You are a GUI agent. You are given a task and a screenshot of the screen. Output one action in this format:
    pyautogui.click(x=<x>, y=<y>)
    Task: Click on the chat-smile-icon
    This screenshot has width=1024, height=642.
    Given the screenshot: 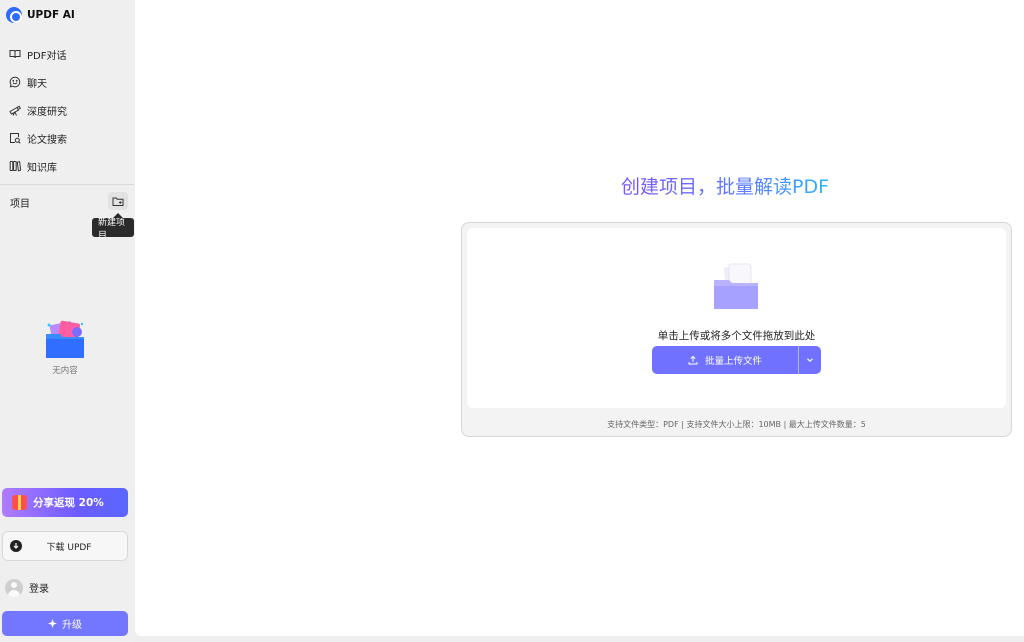 What is the action you would take?
    pyautogui.click(x=15, y=82)
    